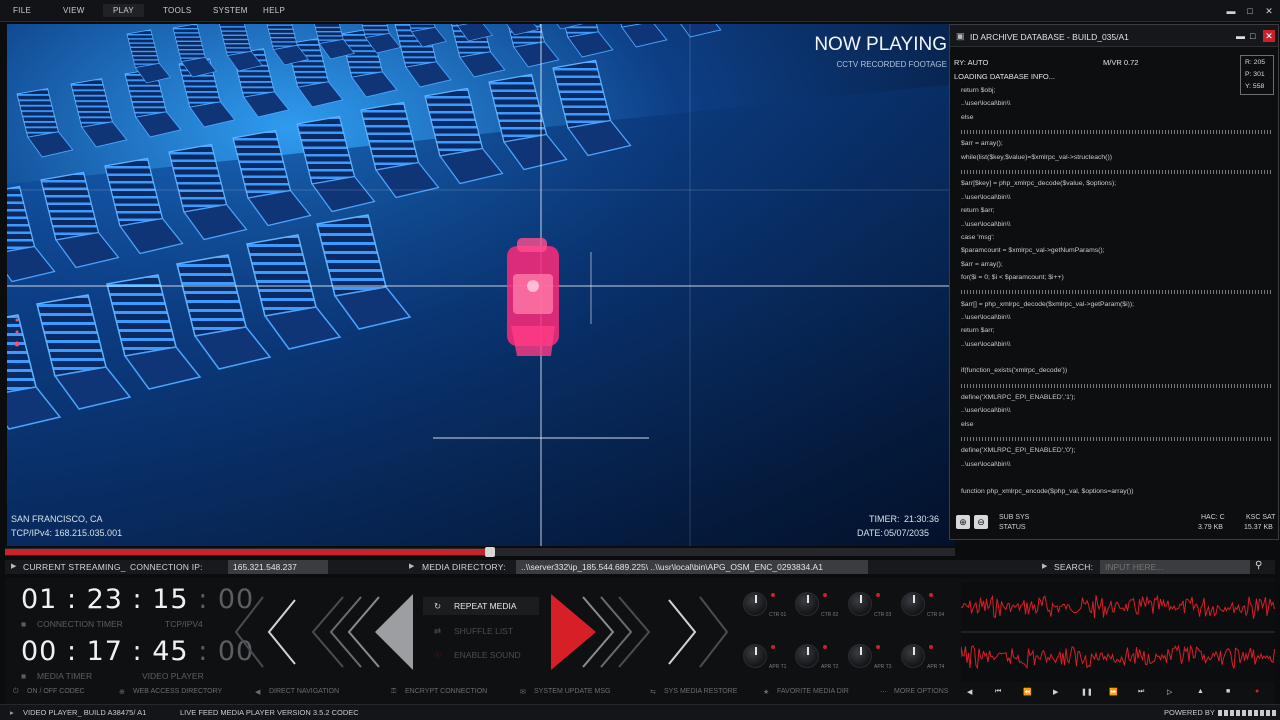  What do you see at coordinates (1087, 692) in the screenshot?
I see `pause-icon: ❚❚` at bounding box center [1087, 692].